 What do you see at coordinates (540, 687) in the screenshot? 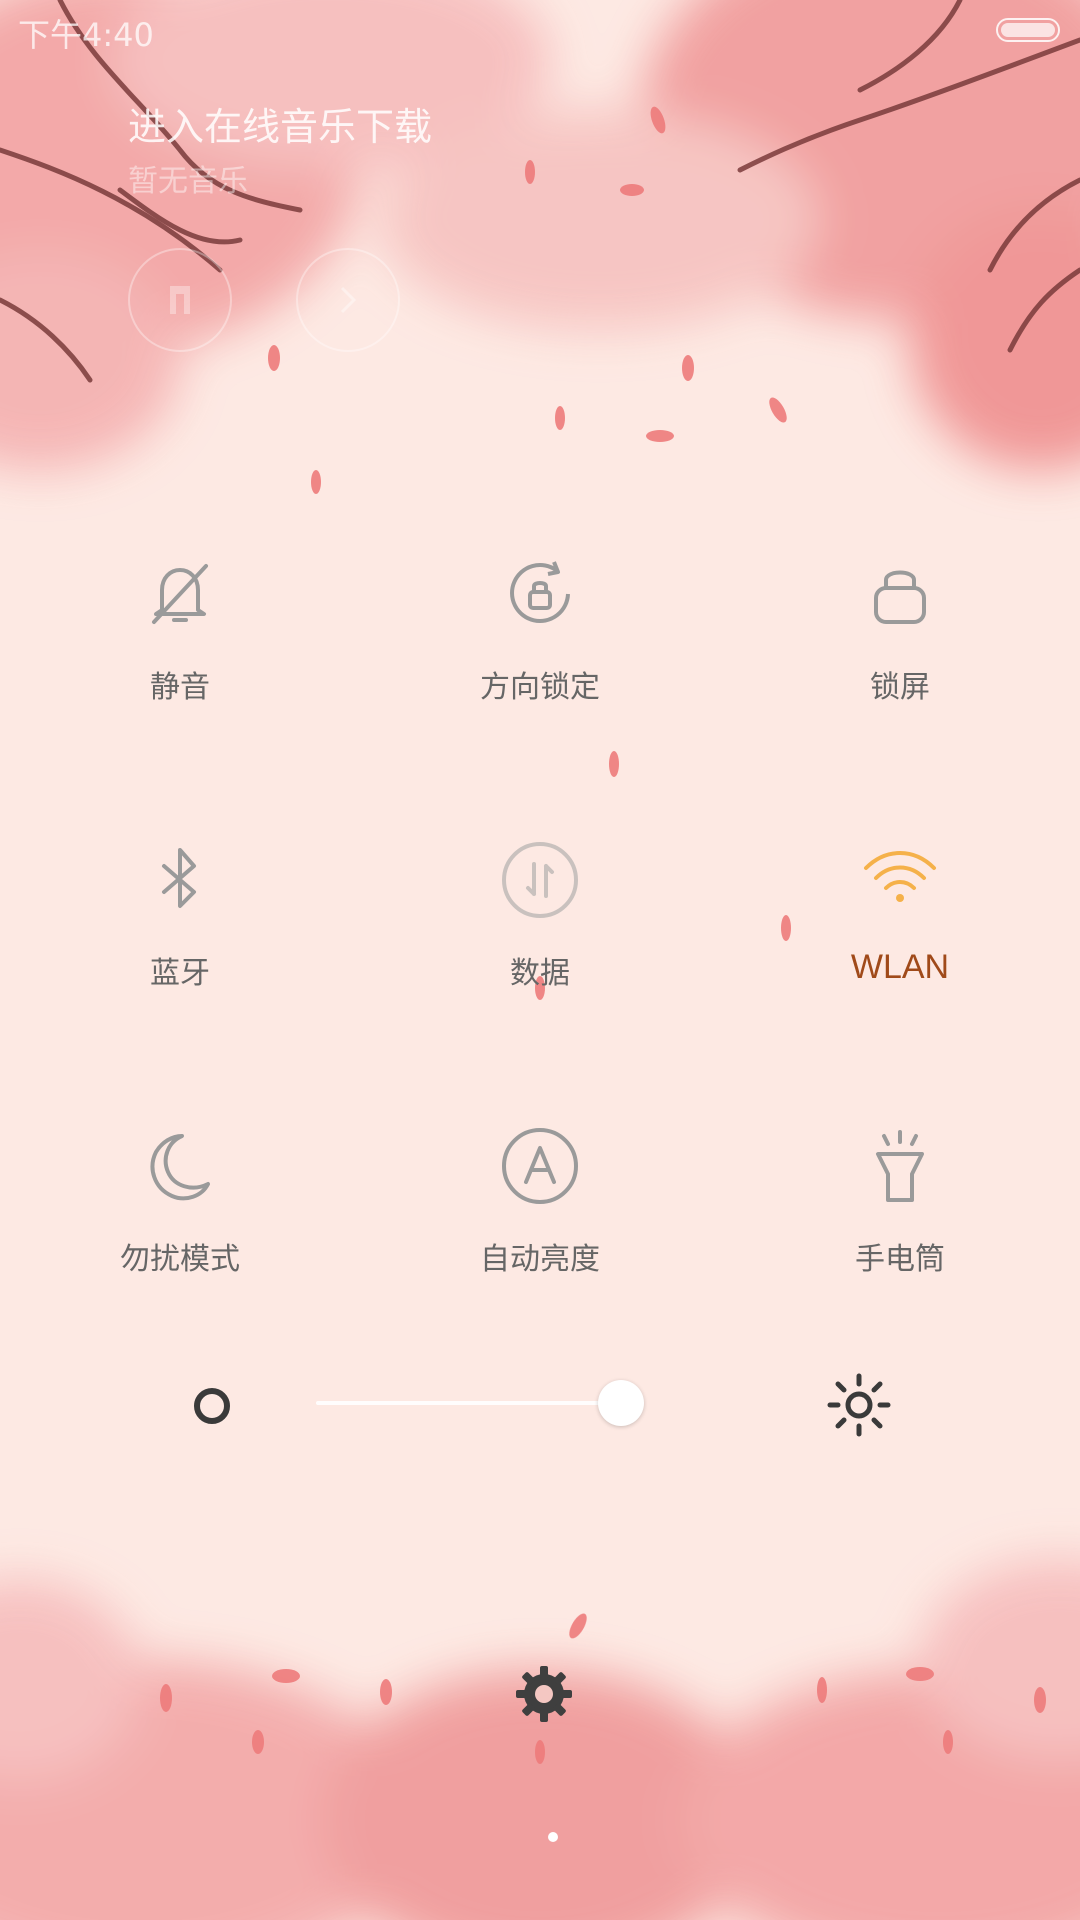
I see `toggle-label: 方向锁定` at bounding box center [540, 687].